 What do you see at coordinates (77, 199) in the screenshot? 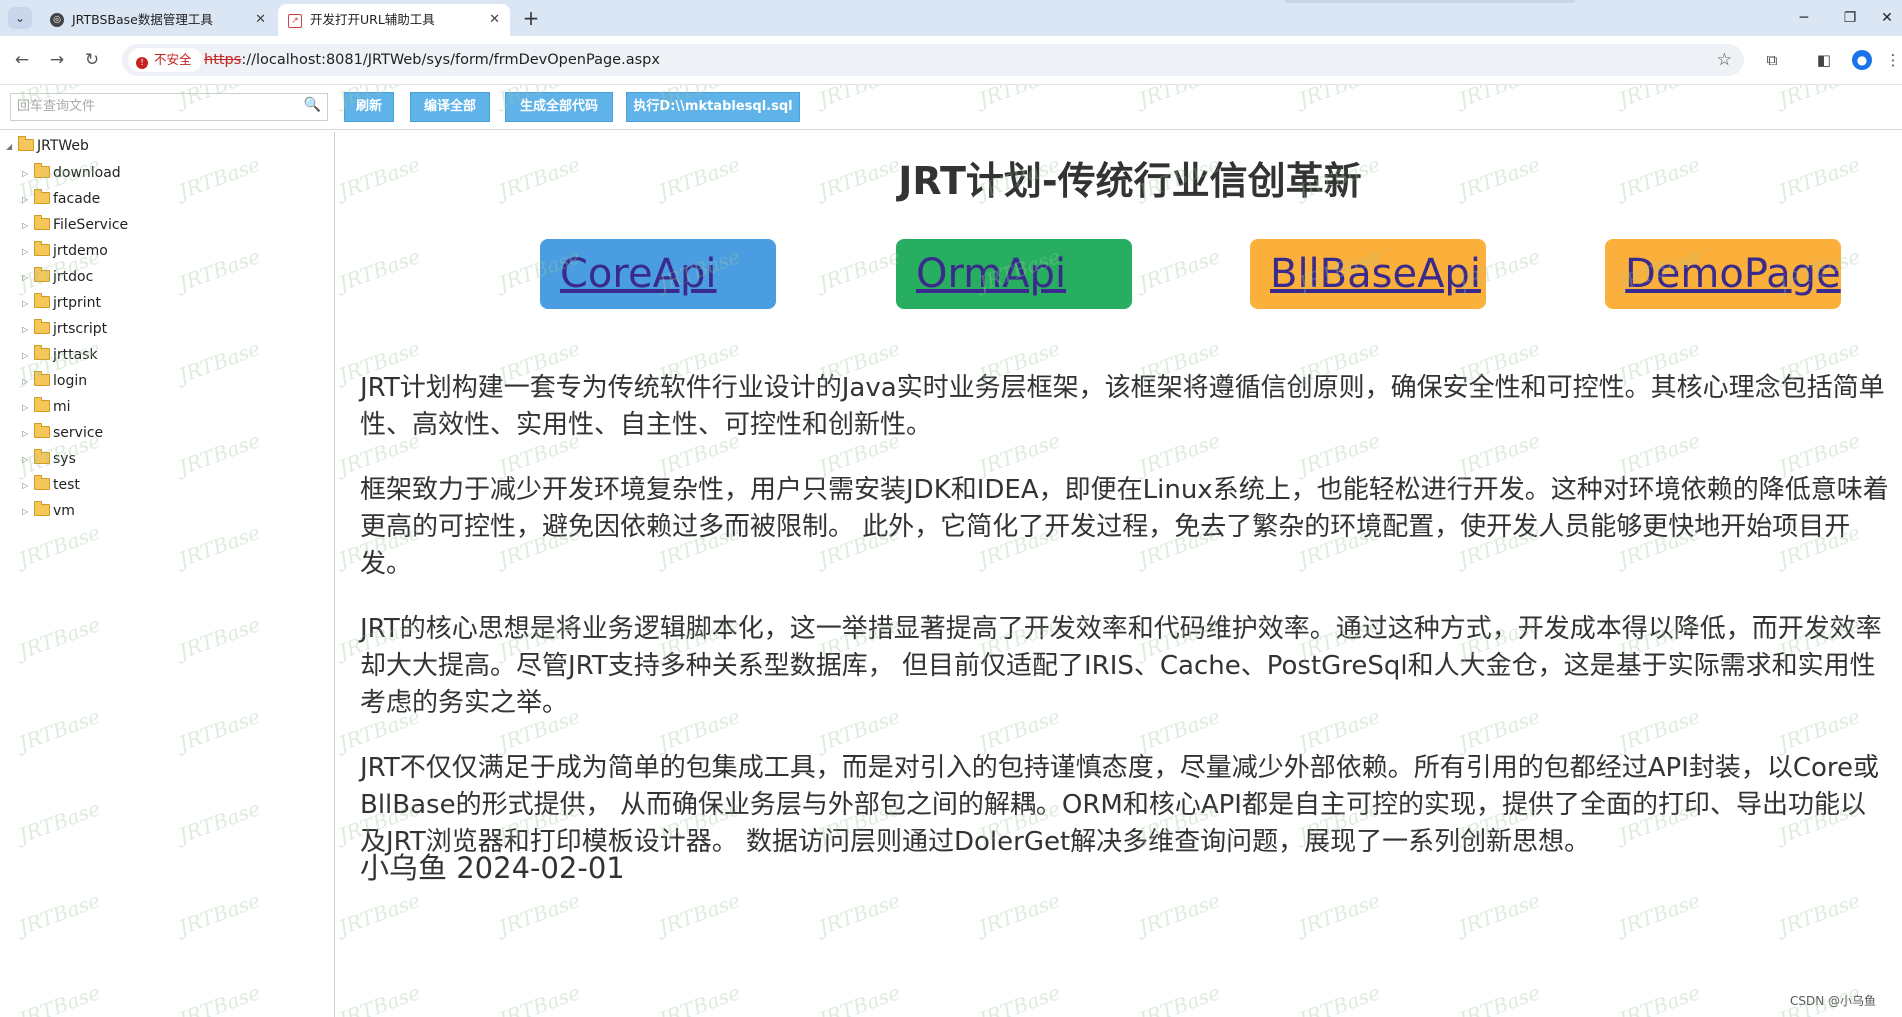
I see `tree-item-label: facade` at bounding box center [77, 199].